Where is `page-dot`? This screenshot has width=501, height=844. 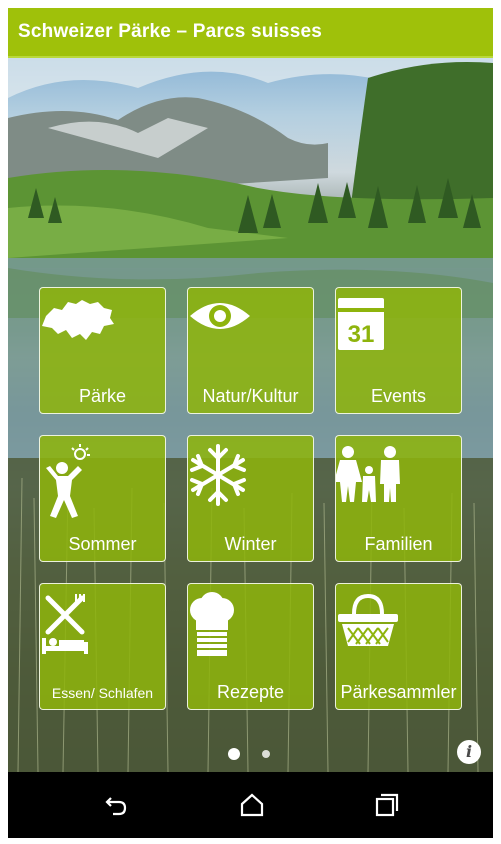
page-dot is located at coordinates (266, 754).